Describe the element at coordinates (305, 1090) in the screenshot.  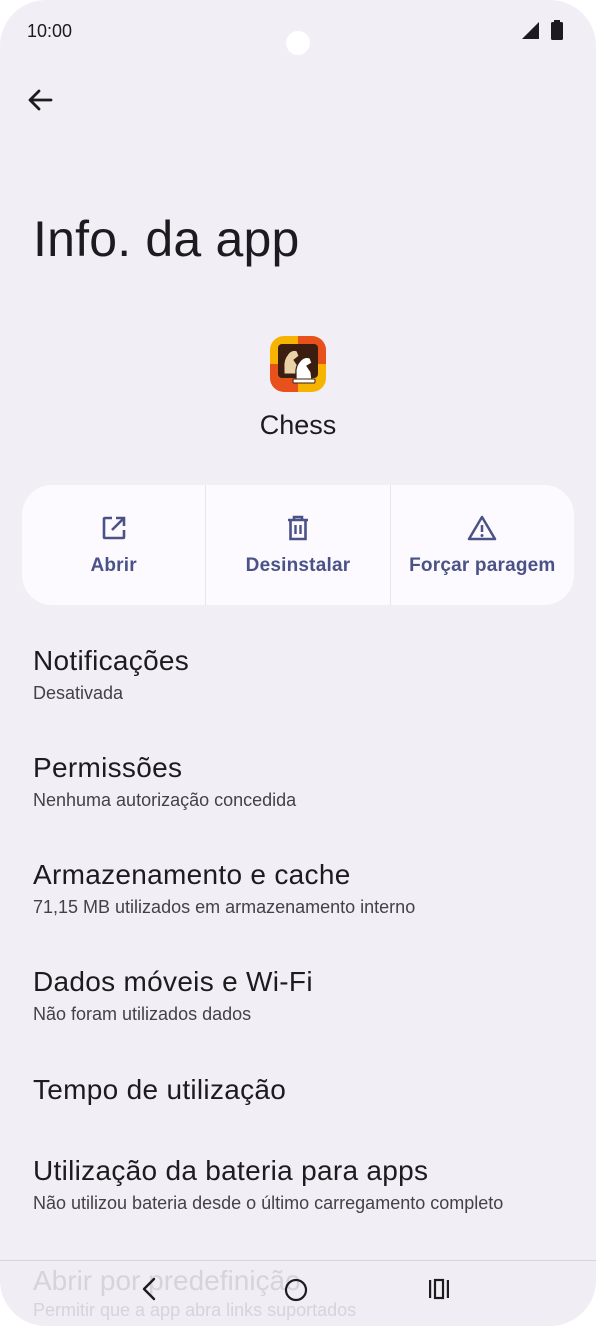
I see `setting-screen-time: Tempo de utilização` at that location.